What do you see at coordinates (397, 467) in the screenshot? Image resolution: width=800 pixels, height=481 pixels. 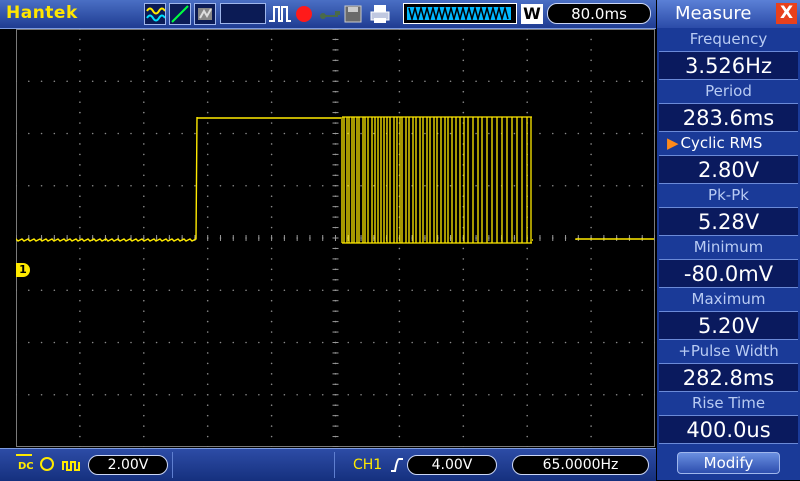 I see `rising-edge-icon` at bounding box center [397, 467].